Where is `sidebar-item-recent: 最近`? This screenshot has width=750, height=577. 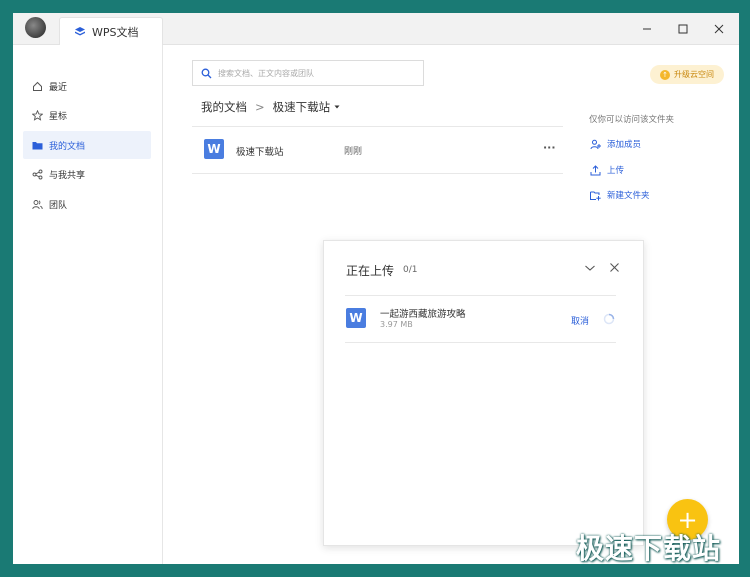
sidebar-item-recent: 最近 is located at coordinates (87, 86).